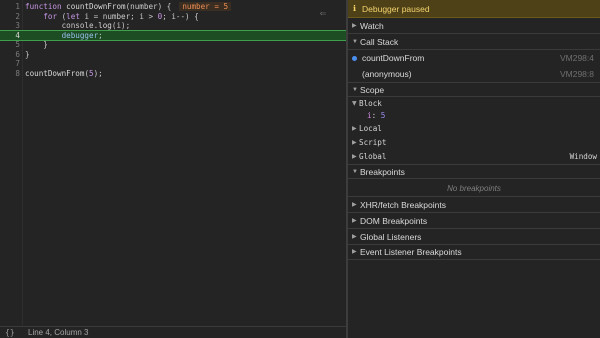  What do you see at coordinates (73, 16) in the screenshot?
I see `code-token: let` at bounding box center [73, 16].